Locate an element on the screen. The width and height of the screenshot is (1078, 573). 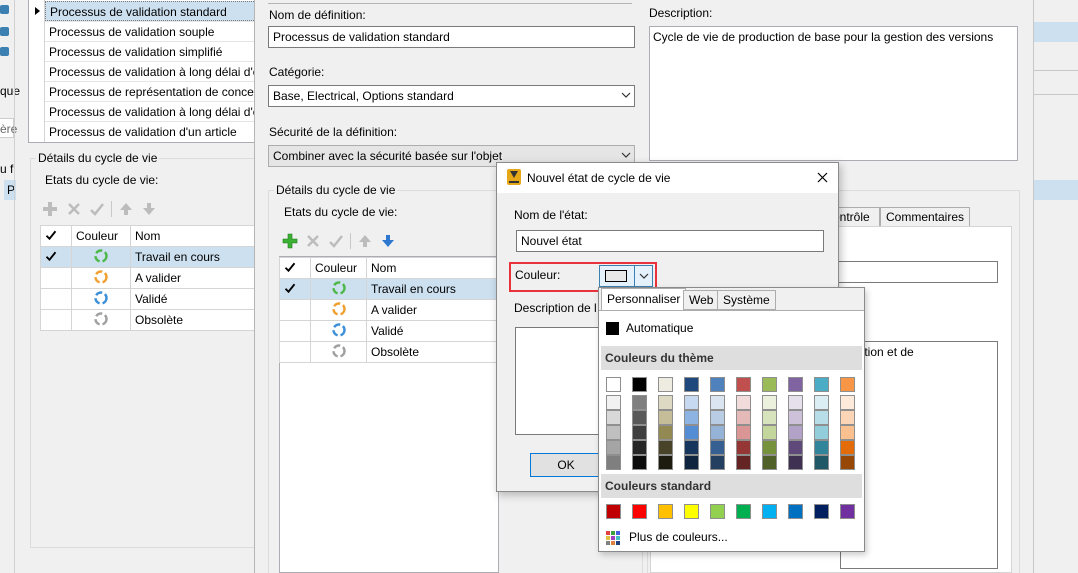
ok-button: OK is located at coordinates (566, 465).